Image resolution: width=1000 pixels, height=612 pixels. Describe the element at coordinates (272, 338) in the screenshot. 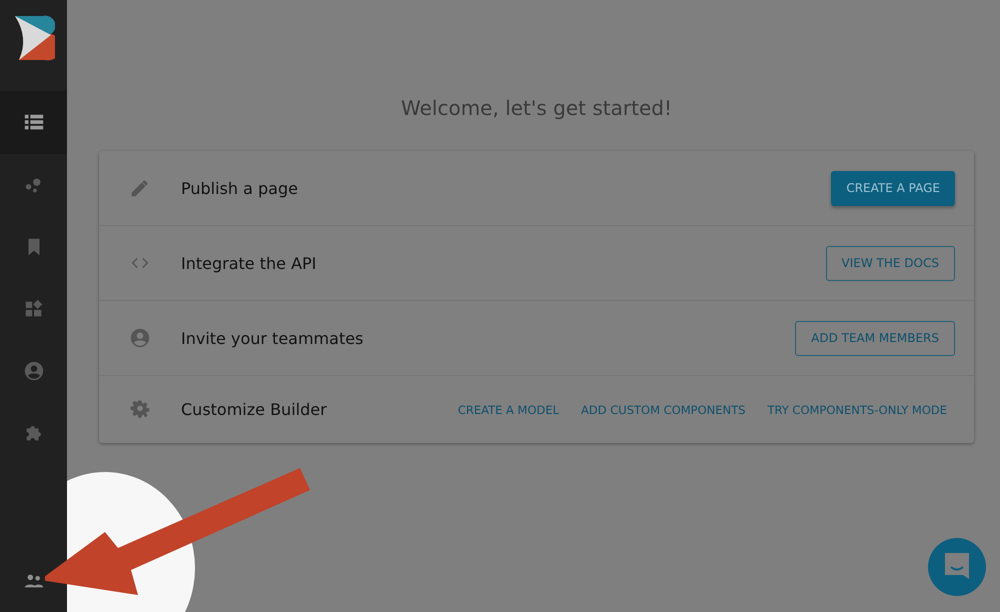

I see `step-label: Invite your teammates` at that location.